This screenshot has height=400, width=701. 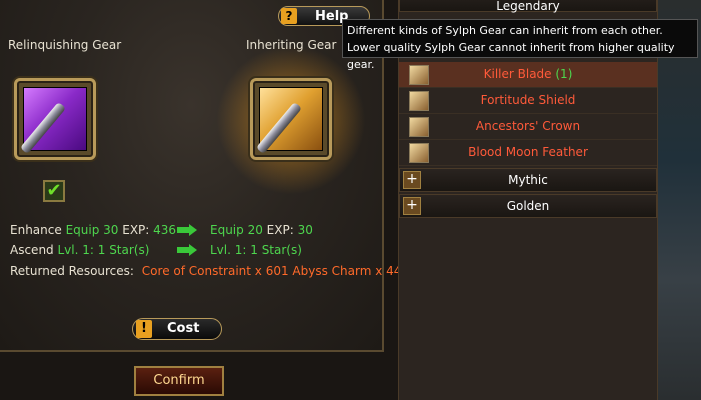 What do you see at coordinates (528, 127) in the screenshot?
I see `list-item-ancestors-crown: Ancestors' Crown` at bounding box center [528, 127].